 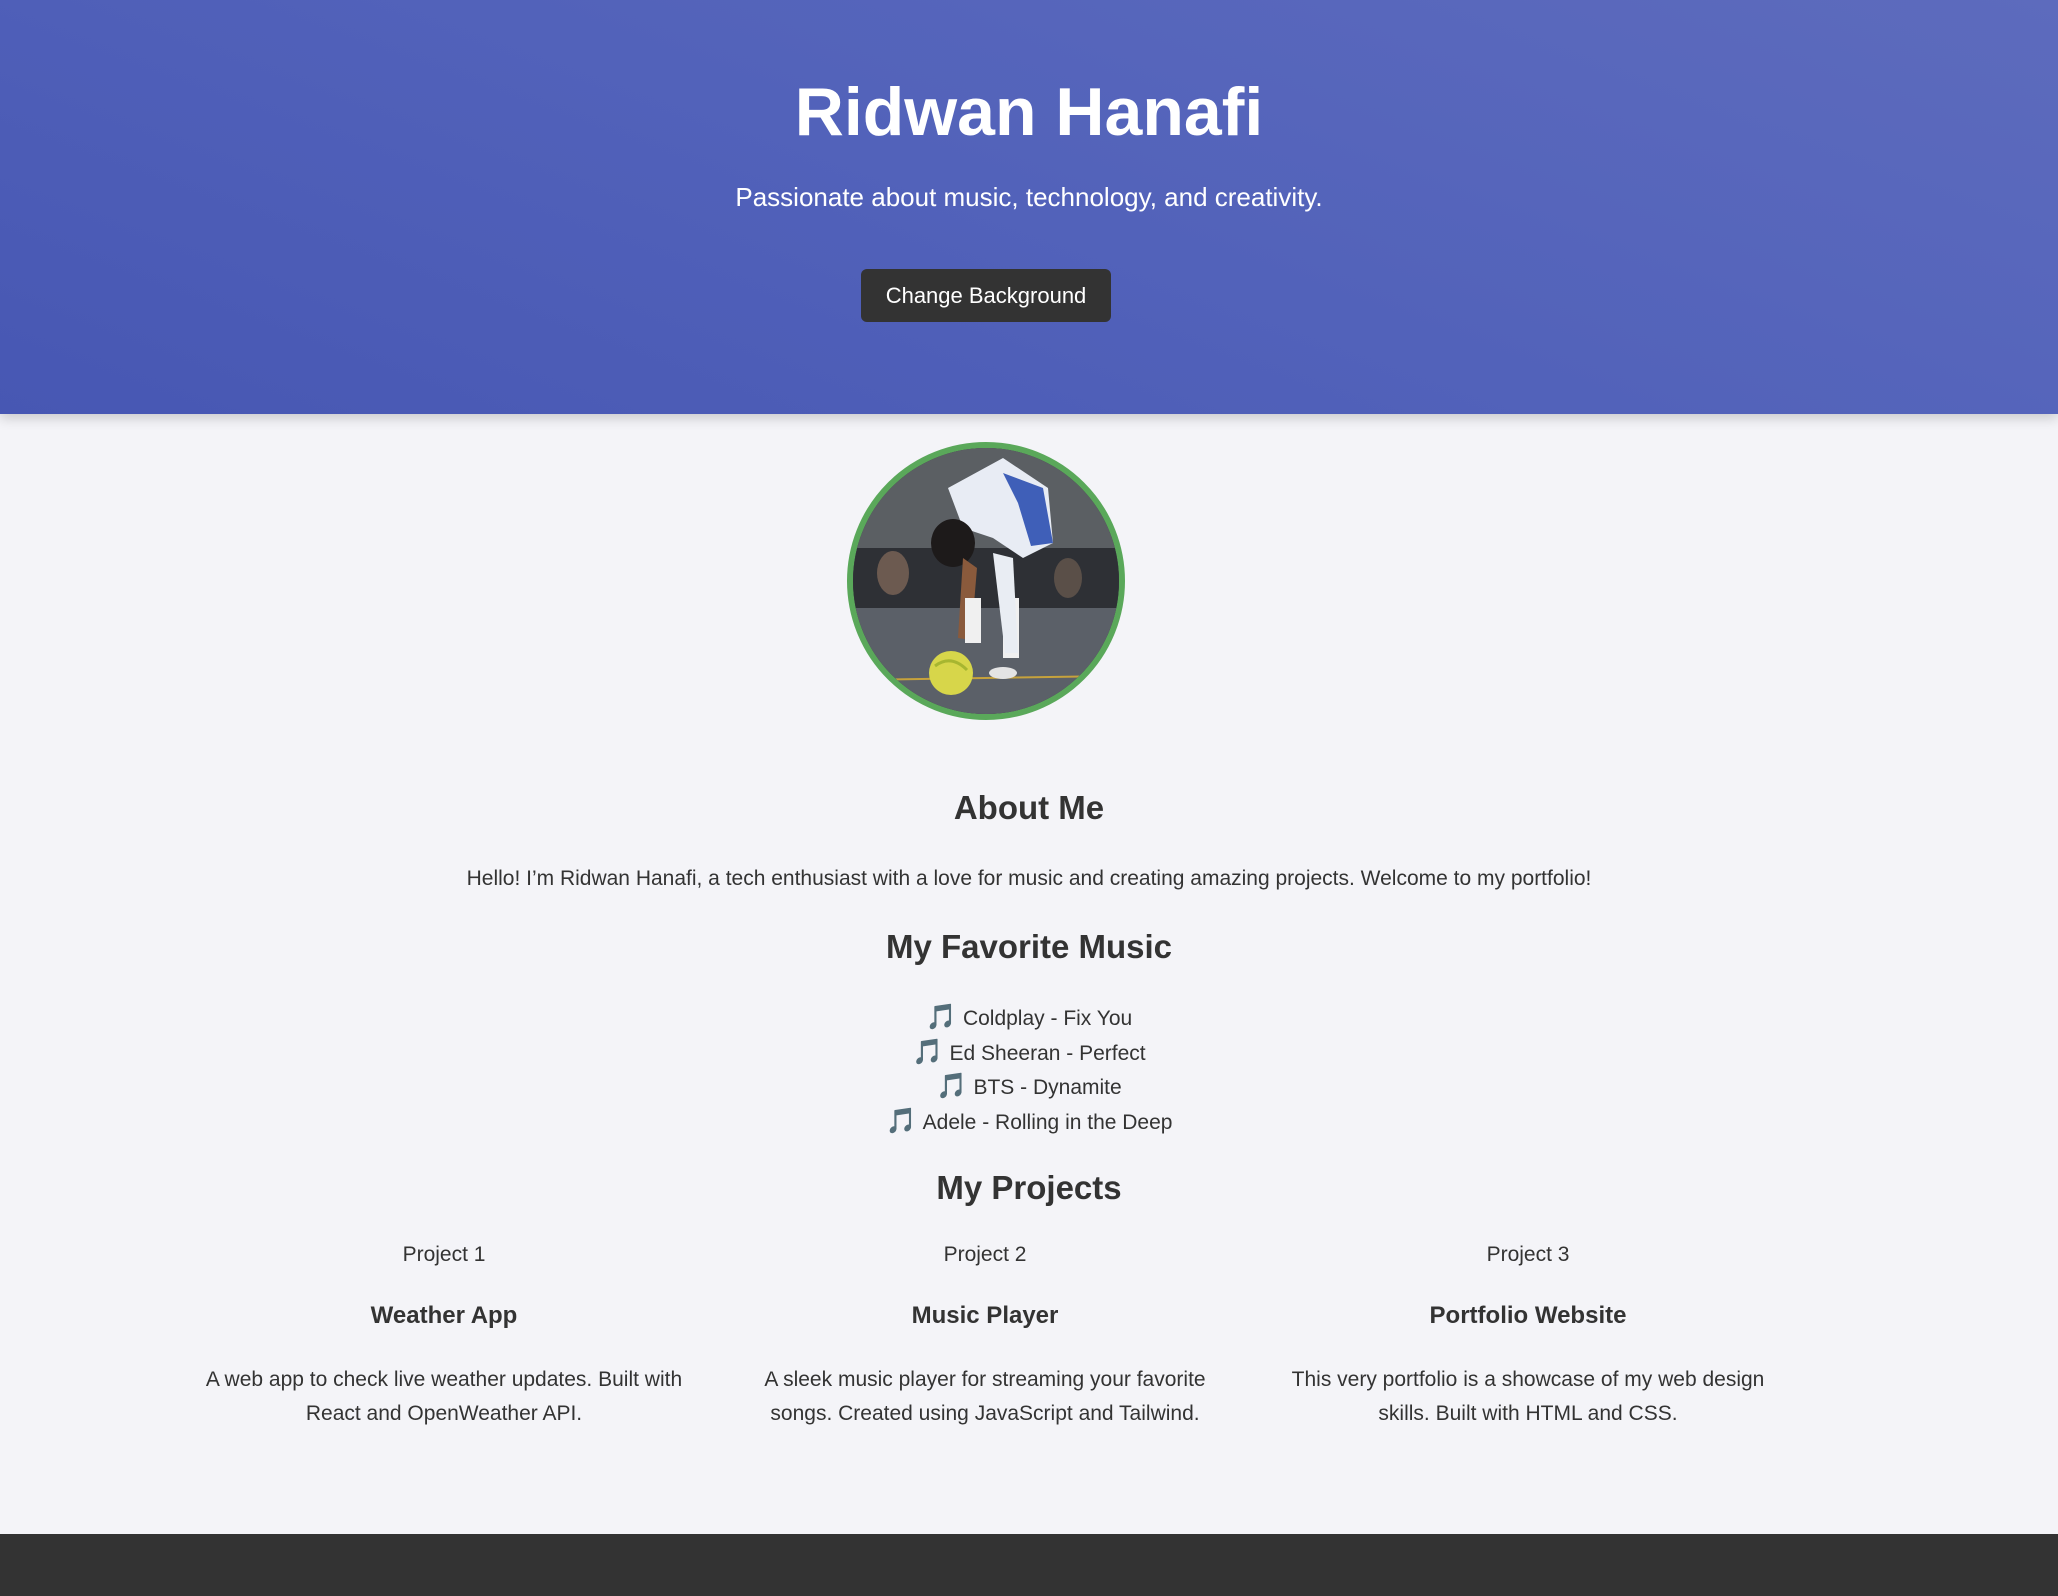 I want to click on profile-photo-image, so click(x=986, y=581).